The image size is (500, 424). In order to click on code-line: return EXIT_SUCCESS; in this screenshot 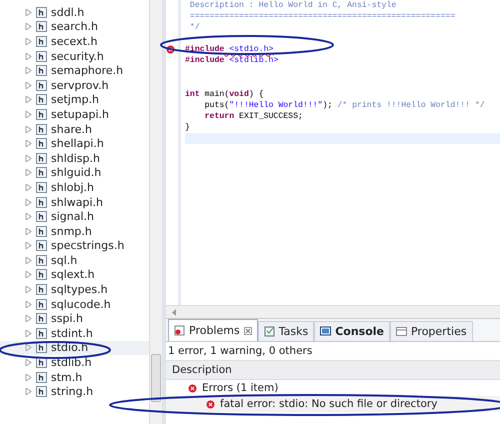, I will do `click(254, 116)`.